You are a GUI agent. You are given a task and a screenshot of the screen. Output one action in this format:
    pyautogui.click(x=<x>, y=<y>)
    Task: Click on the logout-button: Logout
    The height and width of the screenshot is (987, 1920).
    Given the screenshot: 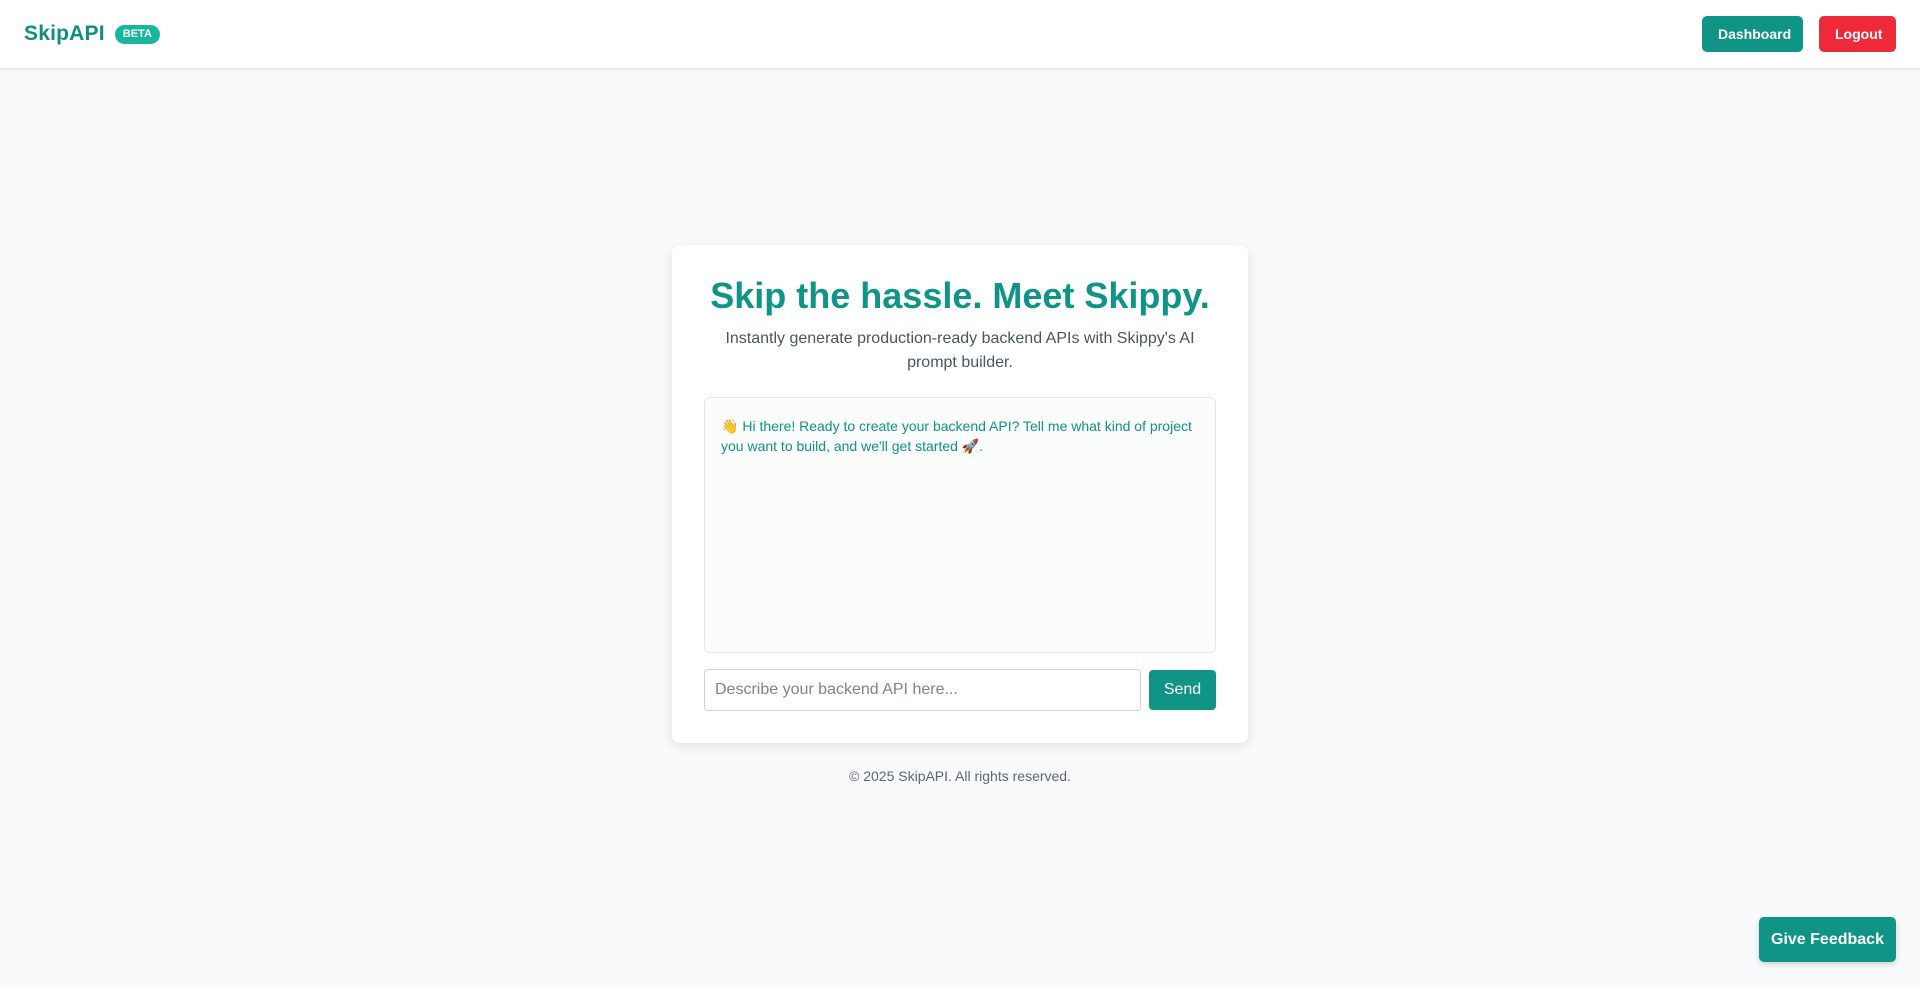 What is the action you would take?
    pyautogui.click(x=1857, y=34)
    